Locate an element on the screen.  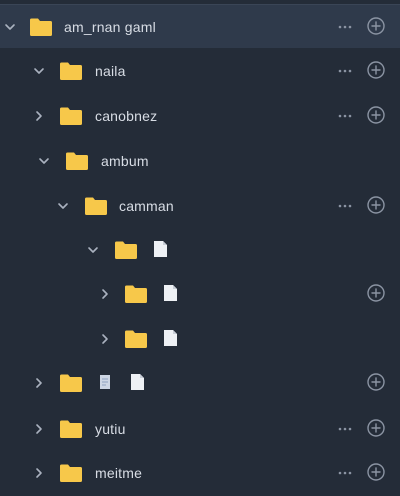
tree-row-label: yutiu is located at coordinates (110, 429).